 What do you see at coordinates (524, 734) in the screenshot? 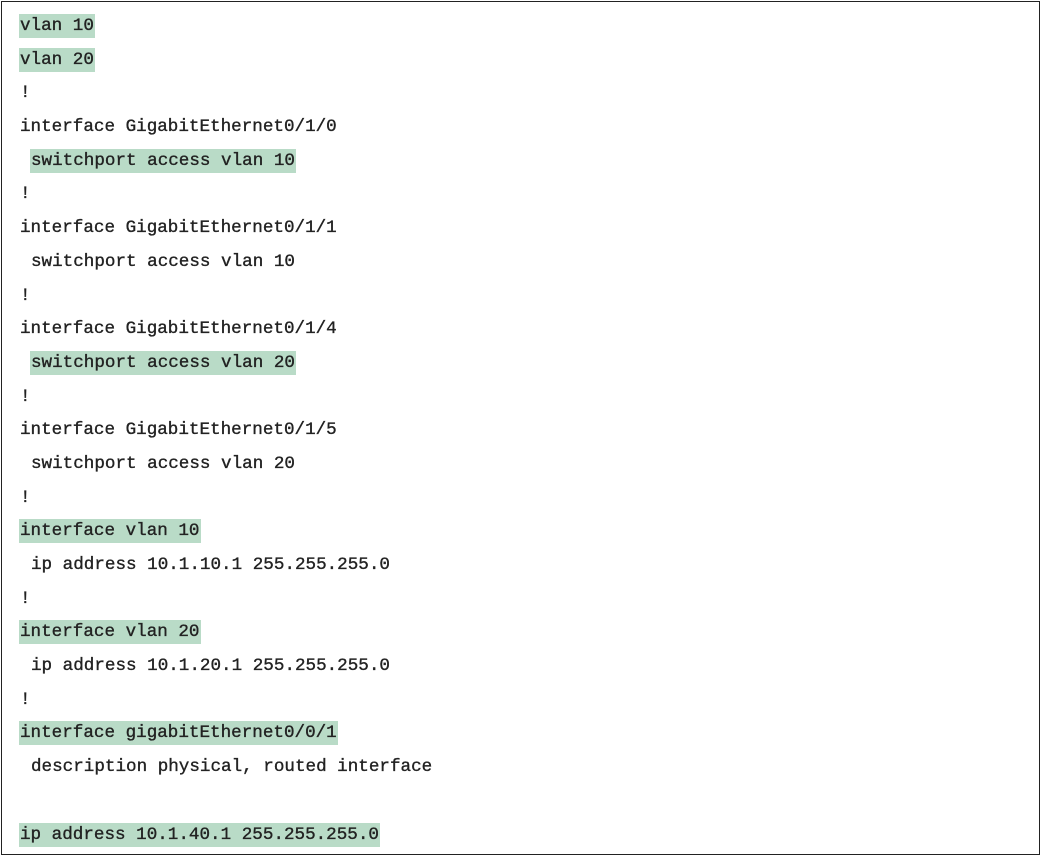
I see `code-line: interface gigabitEthernet0/0/1` at bounding box center [524, 734].